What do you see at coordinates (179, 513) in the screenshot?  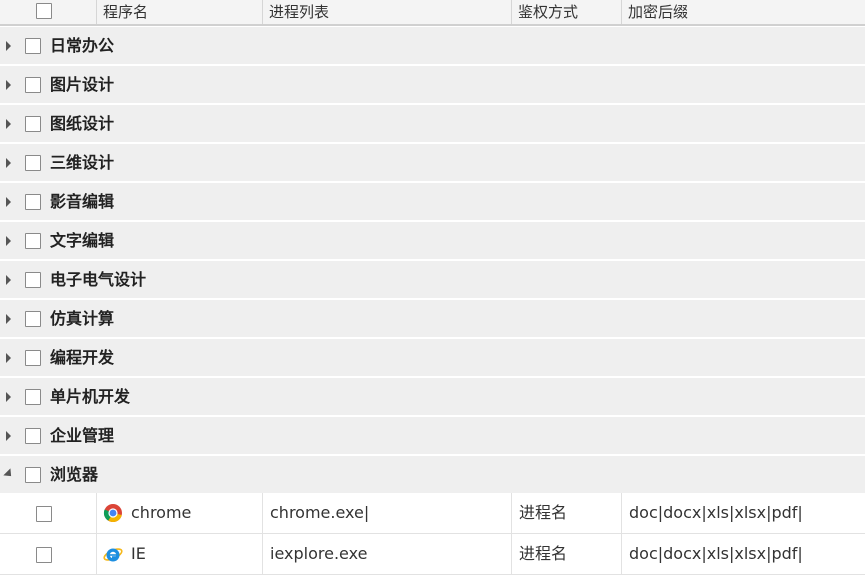 I see `program-name-cell: chrome` at bounding box center [179, 513].